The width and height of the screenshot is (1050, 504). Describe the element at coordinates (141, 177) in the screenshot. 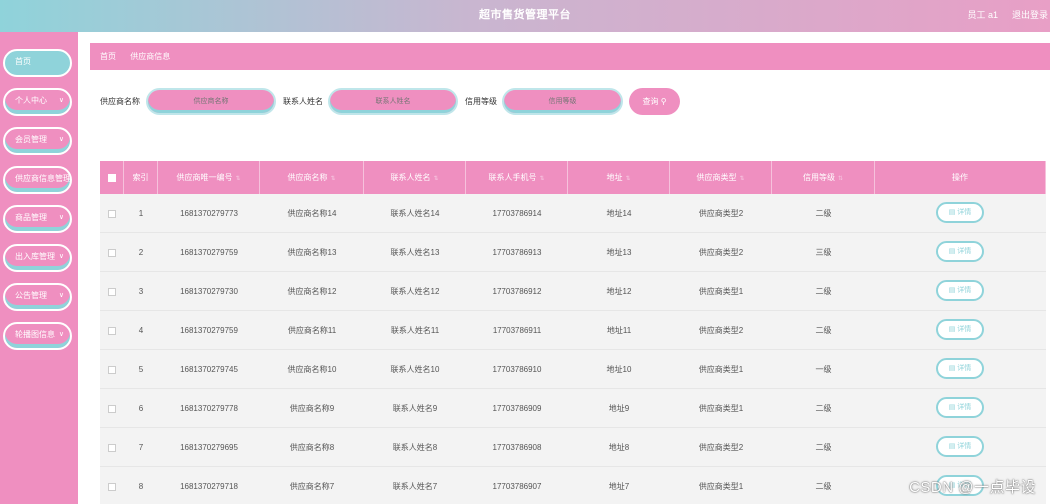

I see `column-index: 索引` at that location.